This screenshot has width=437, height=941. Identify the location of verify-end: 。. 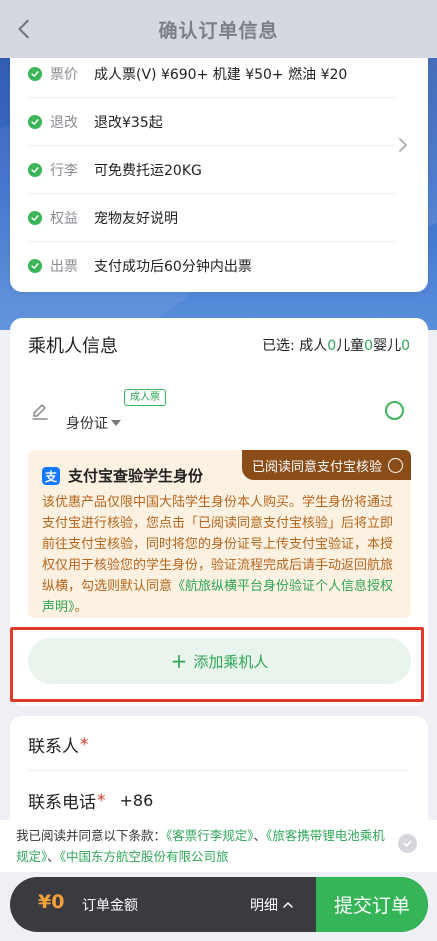
(81, 607).